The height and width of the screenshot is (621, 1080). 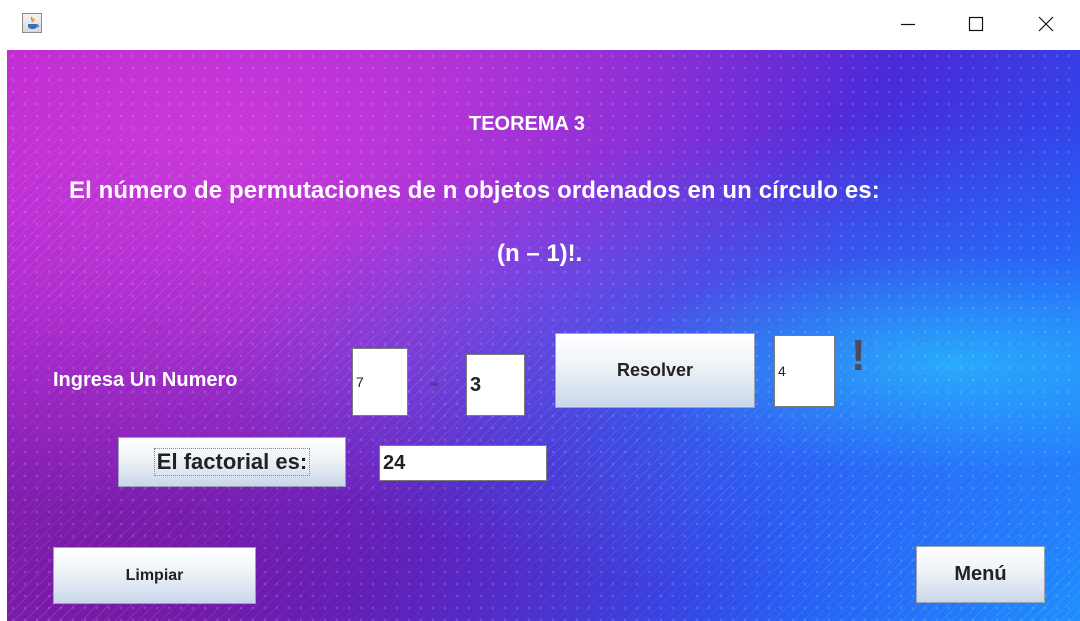 What do you see at coordinates (495, 385) in the screenshot?
I see `r-input` at bounding box center [495, 385].